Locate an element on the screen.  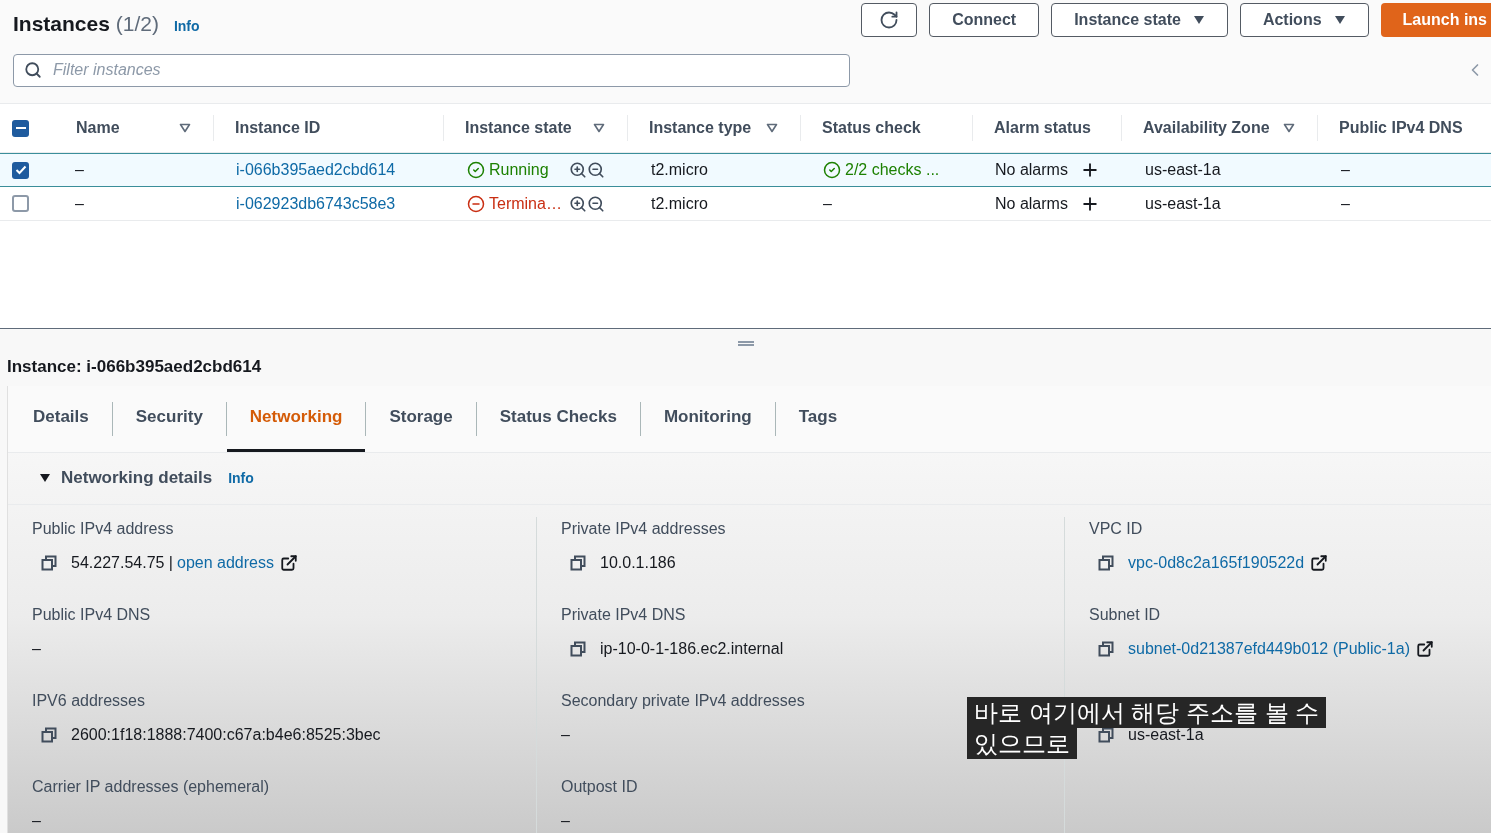
status-check: – is located at coordinates (827, 203).